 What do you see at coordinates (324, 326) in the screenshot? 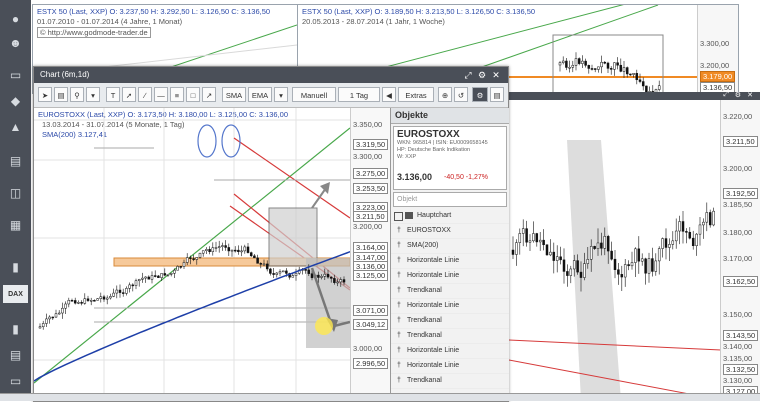
I see `cursor-highlight` at bounding box center [324, 326].